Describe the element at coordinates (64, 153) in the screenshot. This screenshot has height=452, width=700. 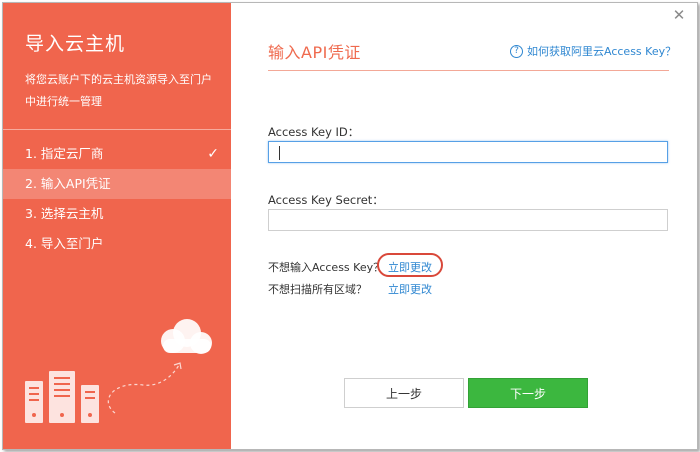
I see `step-label: 1. 指定云厂商` at that location.